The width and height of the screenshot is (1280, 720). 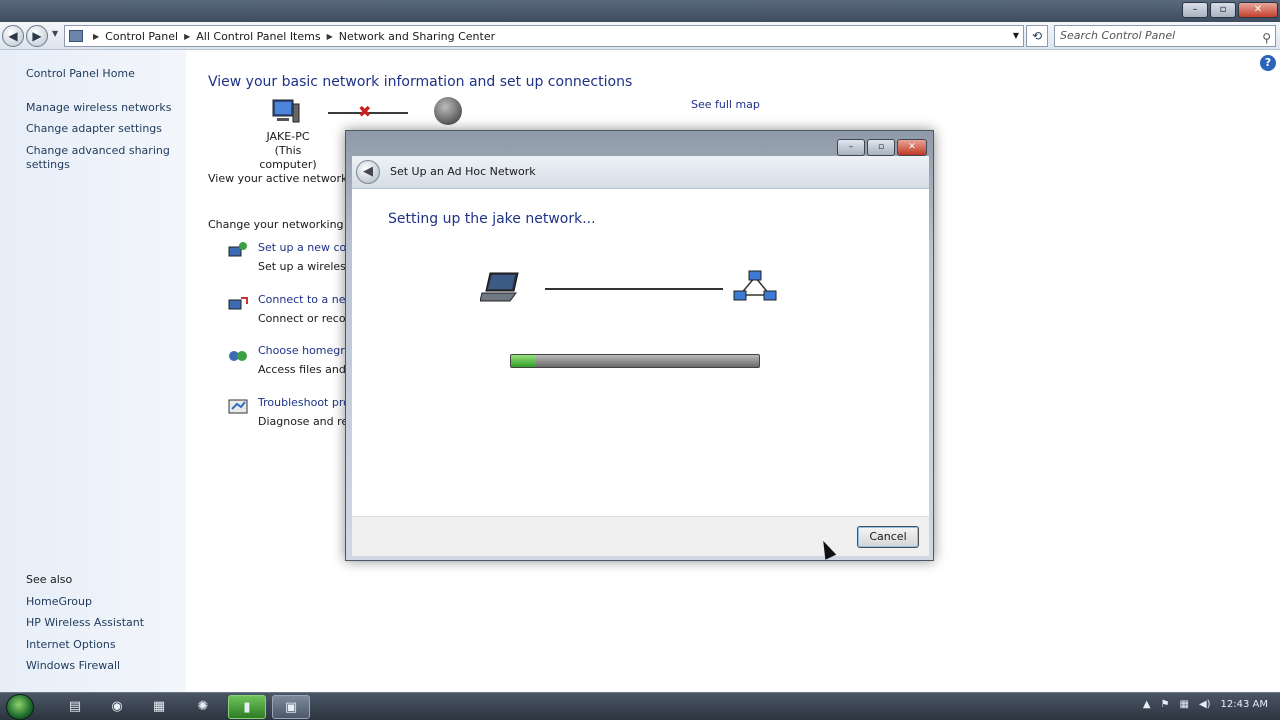 What do you see at coordinates (101, 74) in the screenshot?
I see `control-panel-home-link: Control Panel Home` at bounding box center [101, 74].